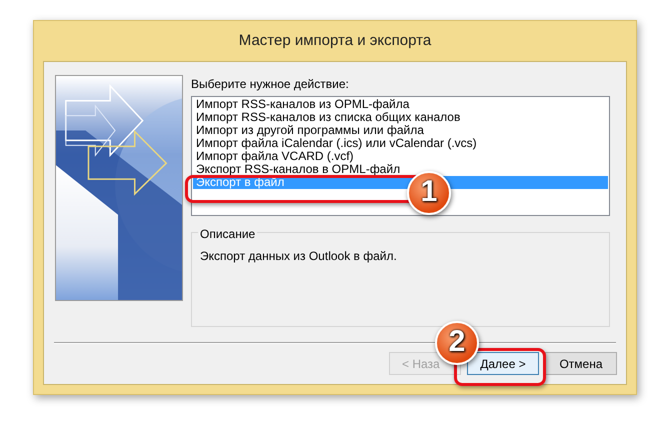  I want to click on list-item: Импорт файла iCalendar (.ics) или vCalendar (.vcs), so click(400, 143).